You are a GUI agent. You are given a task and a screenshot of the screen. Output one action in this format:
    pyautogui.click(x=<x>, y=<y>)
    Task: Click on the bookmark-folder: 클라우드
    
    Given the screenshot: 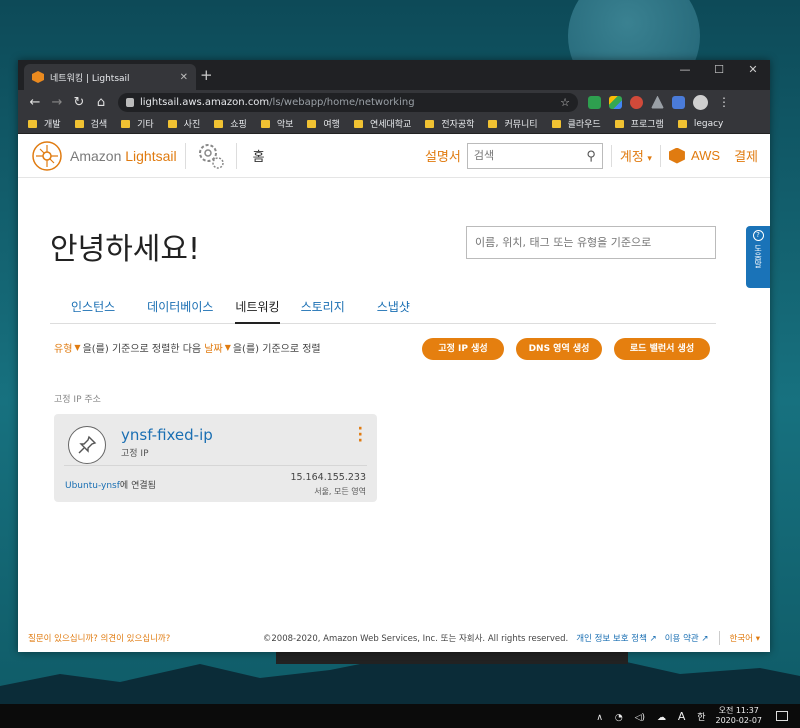 What is the action you would take?
    pyautogui.click(x=576, y=123)
    